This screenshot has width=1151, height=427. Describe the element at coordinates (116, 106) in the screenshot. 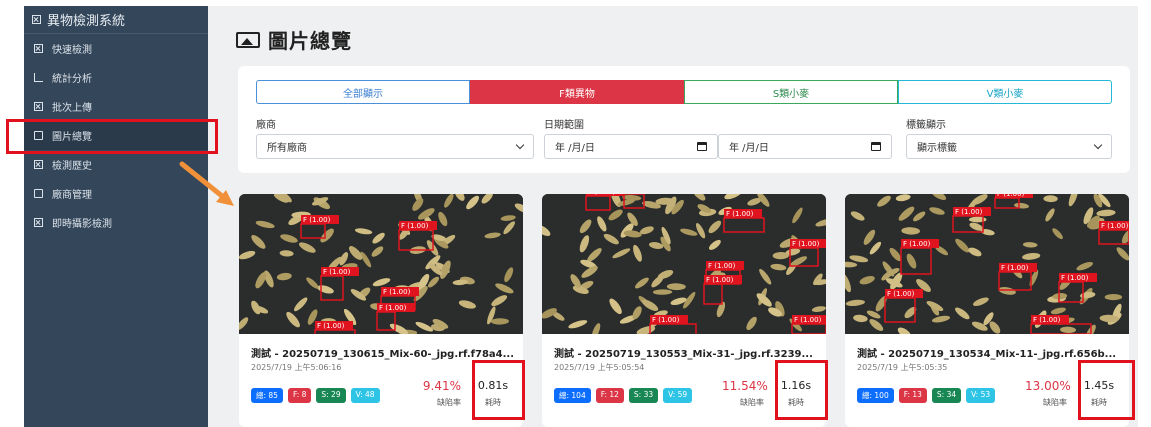

I see `sidebar-item-batch-upload: 批次上傳` at that location.